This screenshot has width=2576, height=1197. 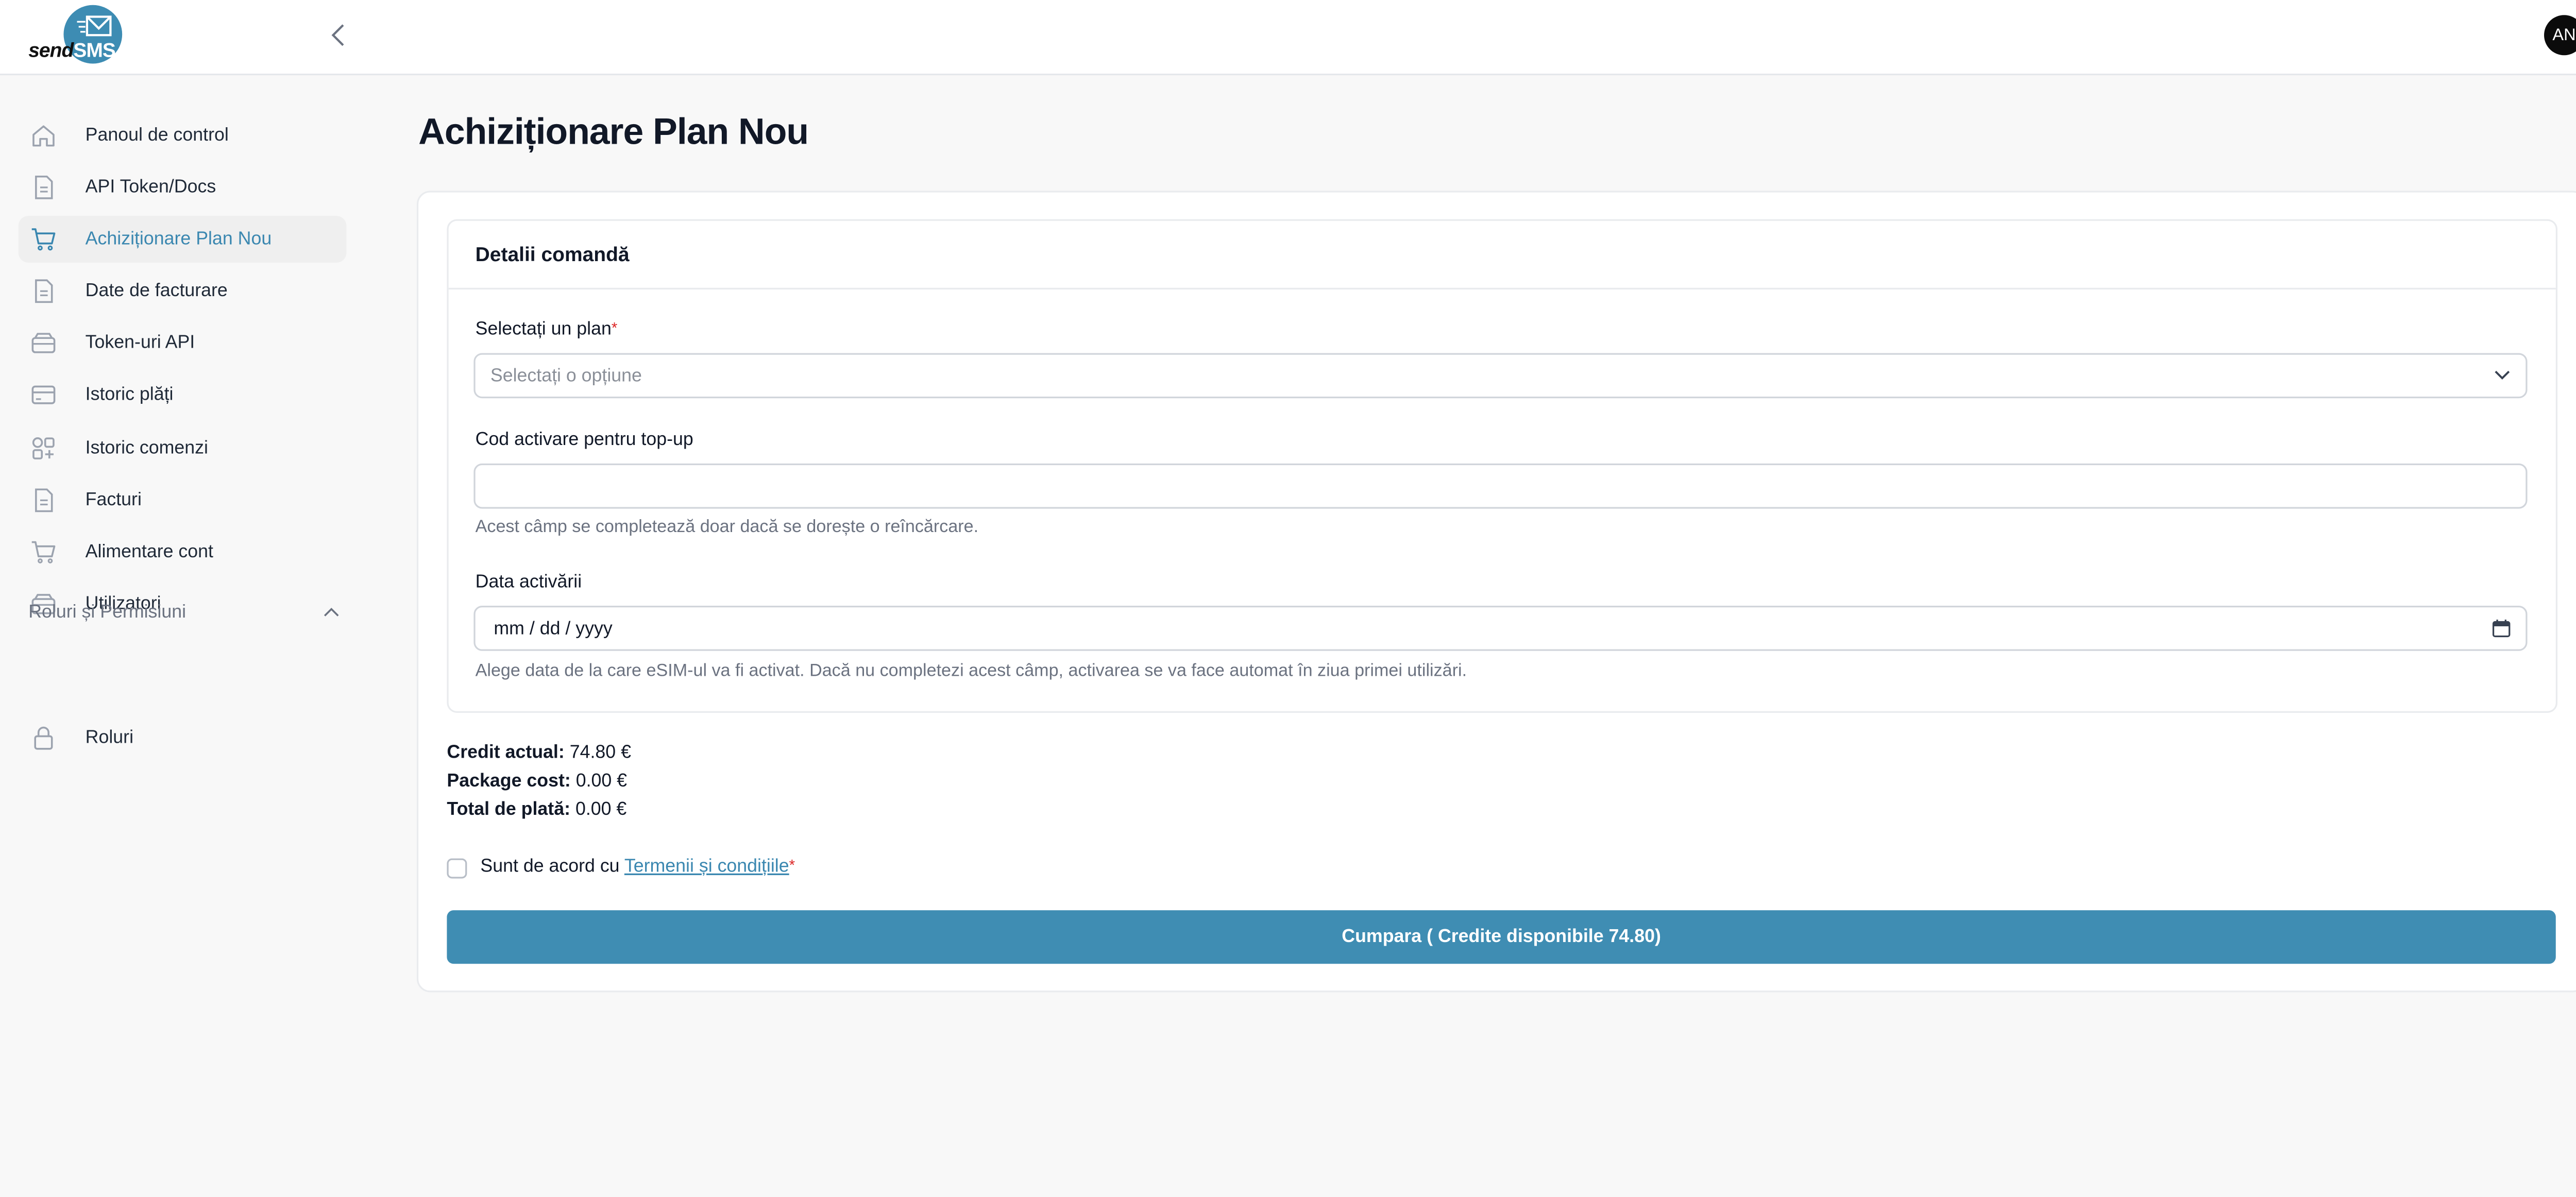 I want to click on sidebar-item-label: Roluri, so click(x=109, y=738).